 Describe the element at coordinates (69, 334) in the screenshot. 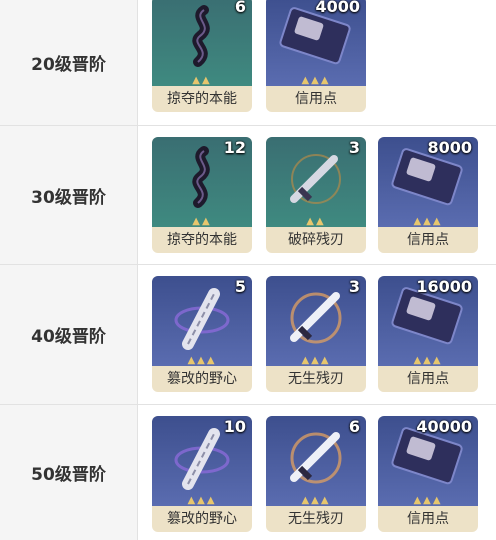

I see `ascension-level-label: 40级晋阶` at that location.